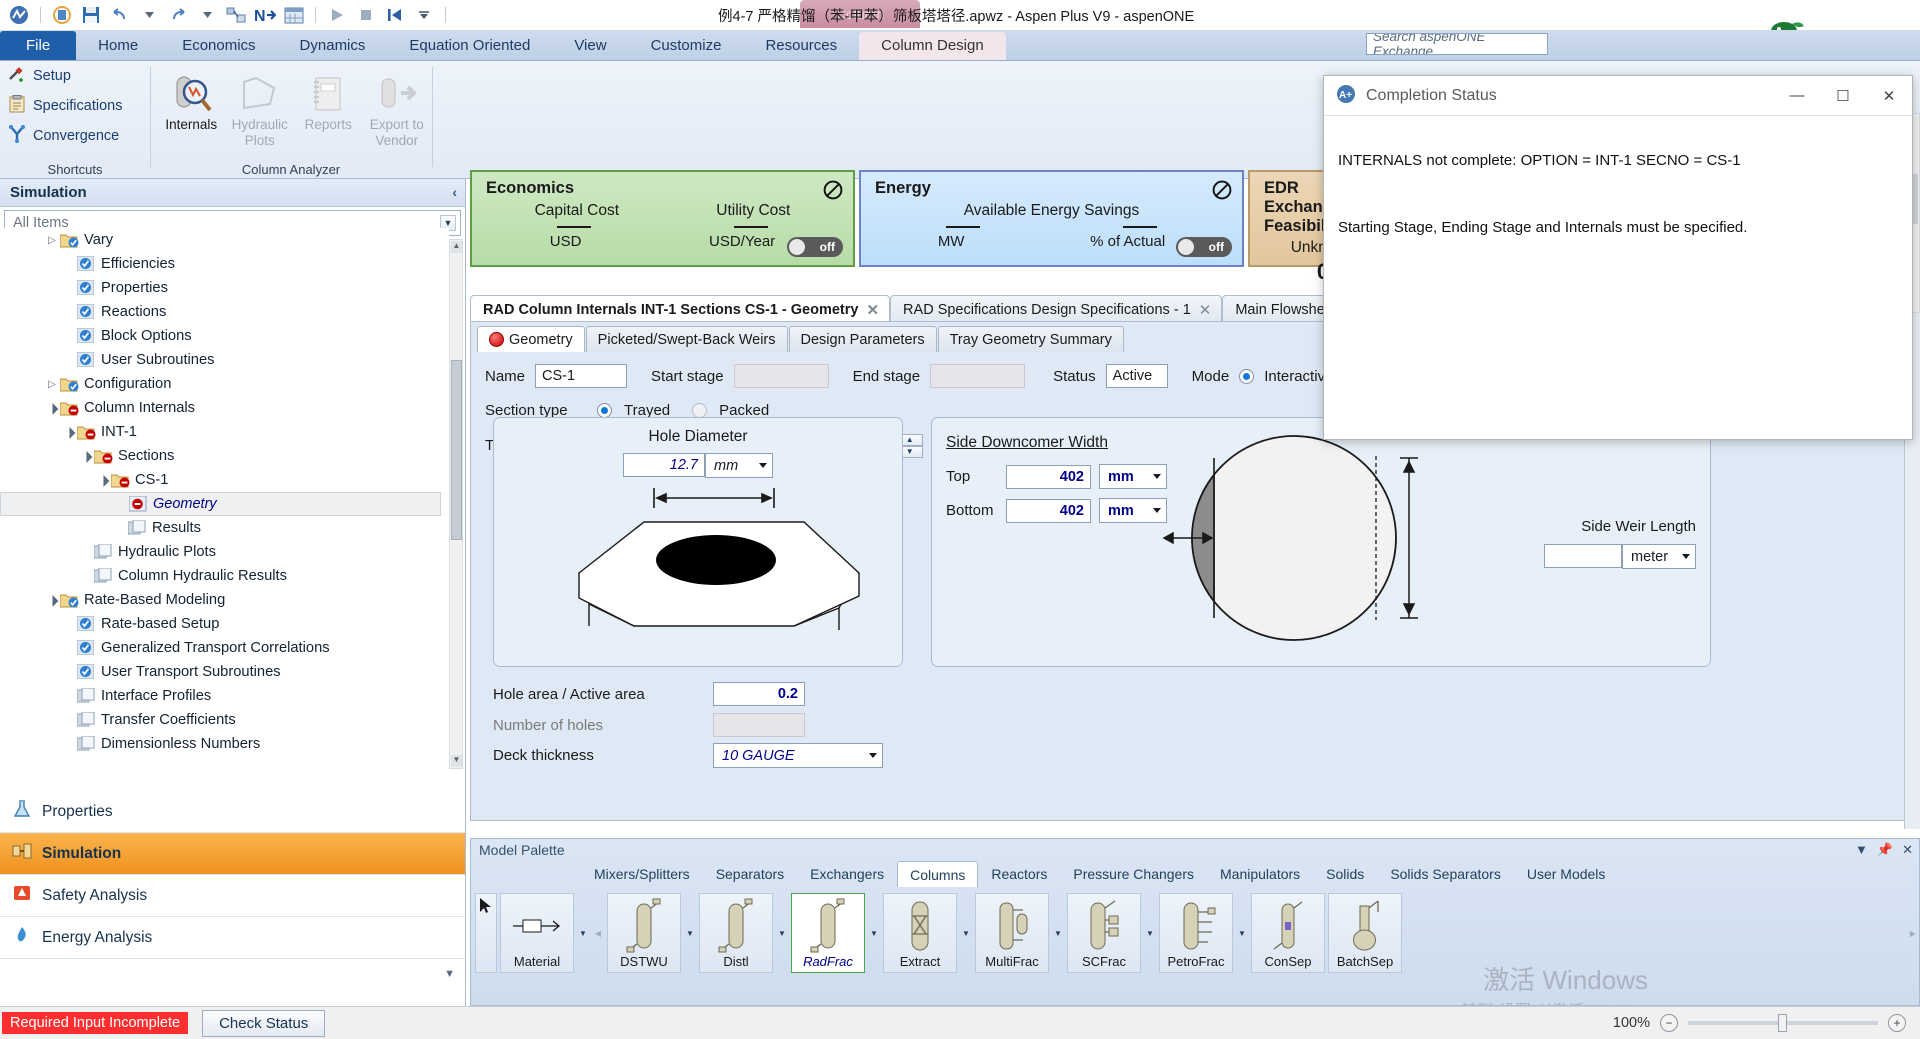 The height and width of the screenshot is (1039, 1920). Describe the element at coordinates (424, 15) in the screenshot. I see `qat-dropdown-icon` at that location.